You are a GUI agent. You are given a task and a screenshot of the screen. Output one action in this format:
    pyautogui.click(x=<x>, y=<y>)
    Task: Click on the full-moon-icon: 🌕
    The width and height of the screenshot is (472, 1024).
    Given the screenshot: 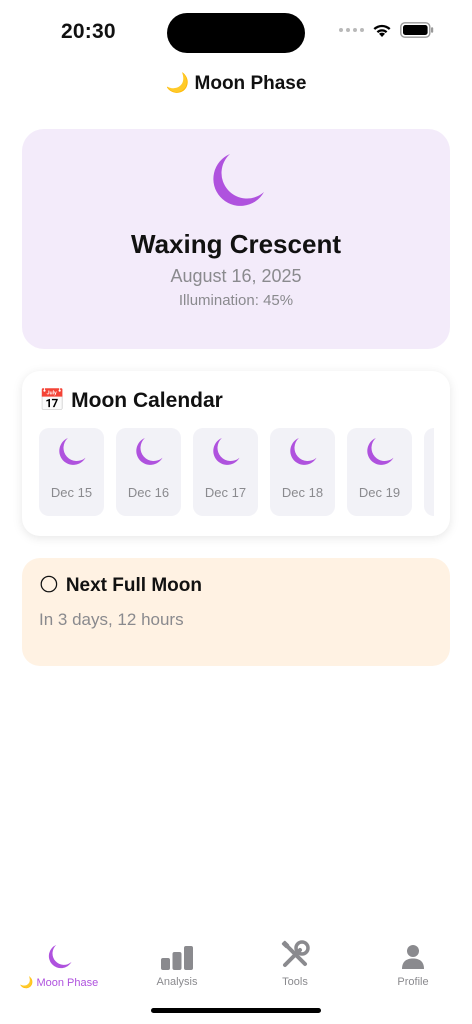 What is the action you would take?
    pyautogui.click(x=49, y=585)
    